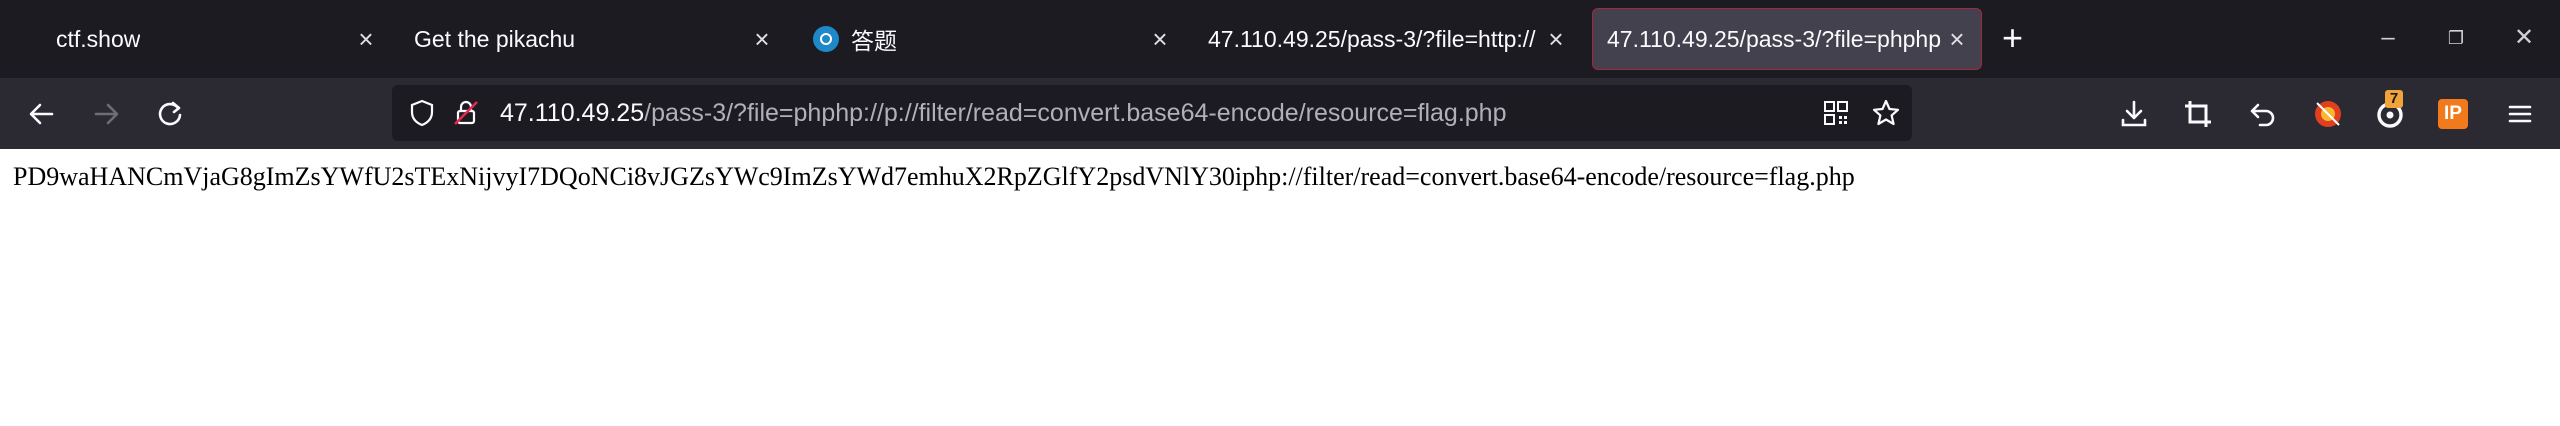 The height and width of the screenshot is (426, 2560). Describe the element at coordinates (2394, 99) in the screenshot. I see `notification-badge: 7` at that location.